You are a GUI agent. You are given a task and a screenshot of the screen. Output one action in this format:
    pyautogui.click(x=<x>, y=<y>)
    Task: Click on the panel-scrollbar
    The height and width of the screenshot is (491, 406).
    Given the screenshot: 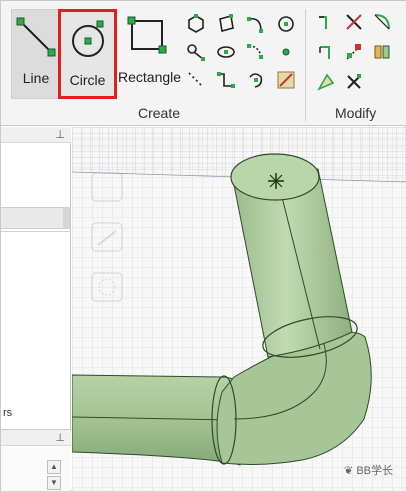 What is the action you would take?
    pyautogui.click(x=66, y=218)
    